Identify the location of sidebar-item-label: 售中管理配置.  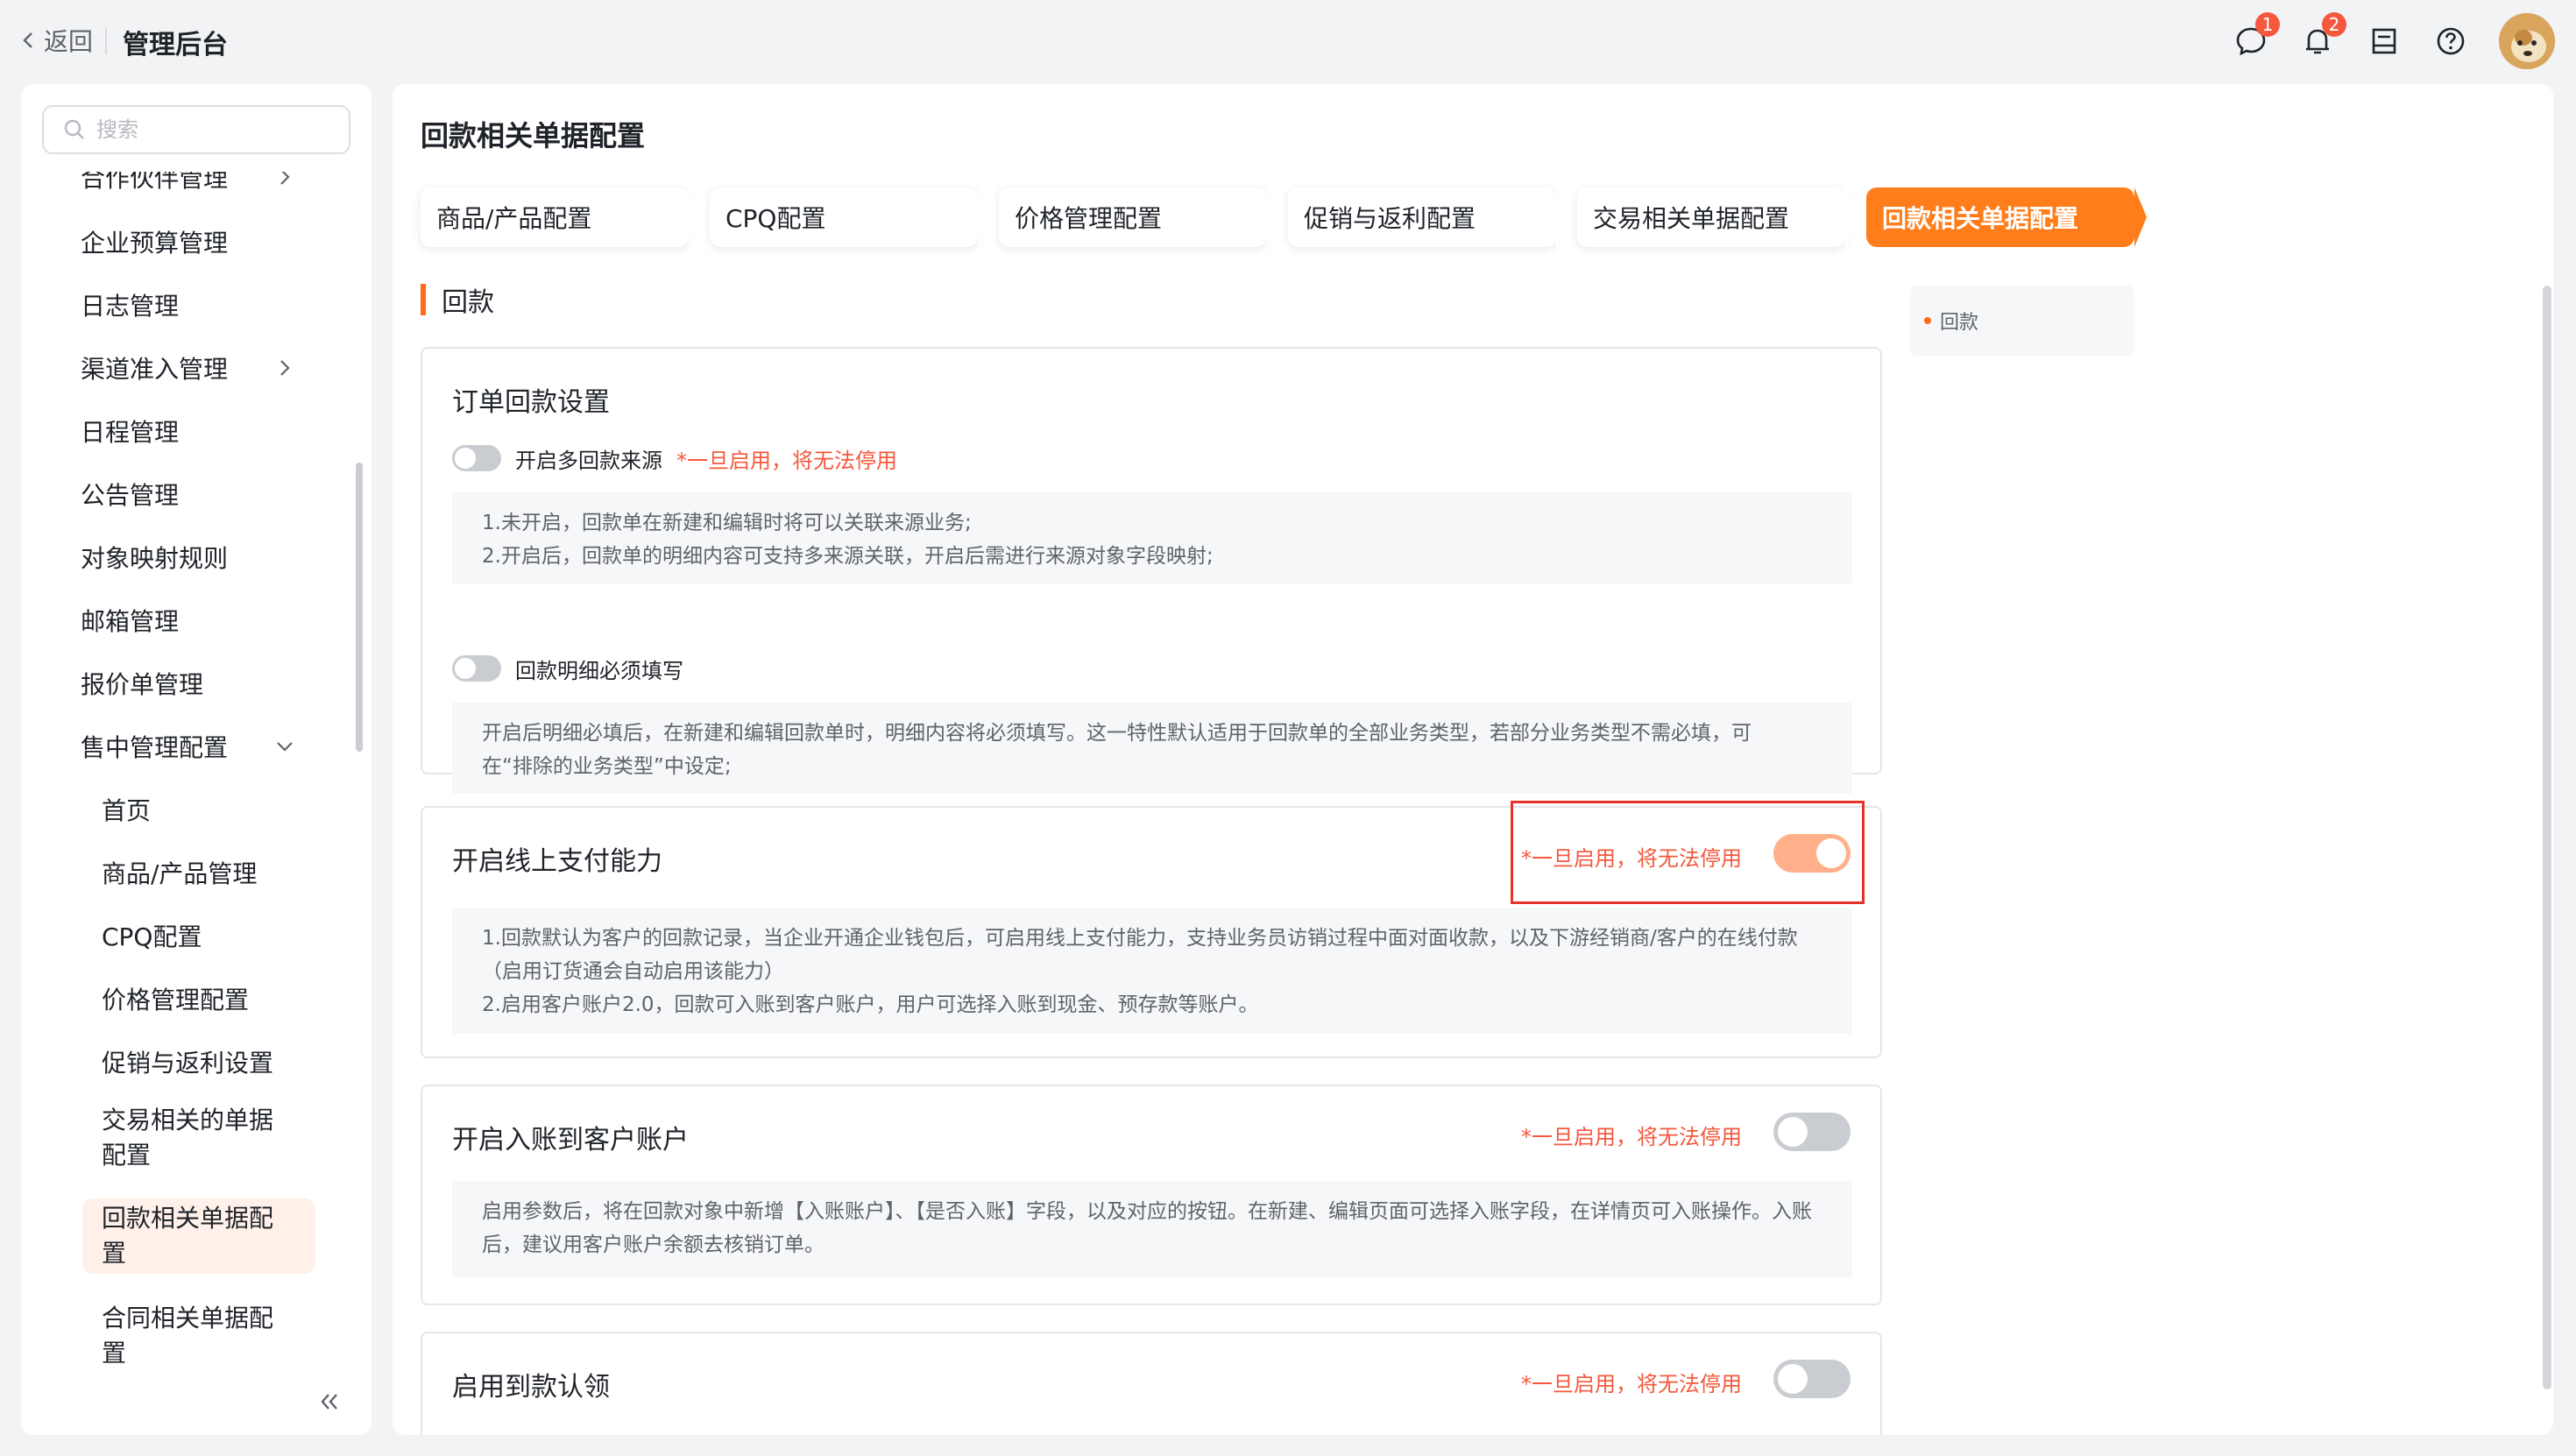
(155, 747).